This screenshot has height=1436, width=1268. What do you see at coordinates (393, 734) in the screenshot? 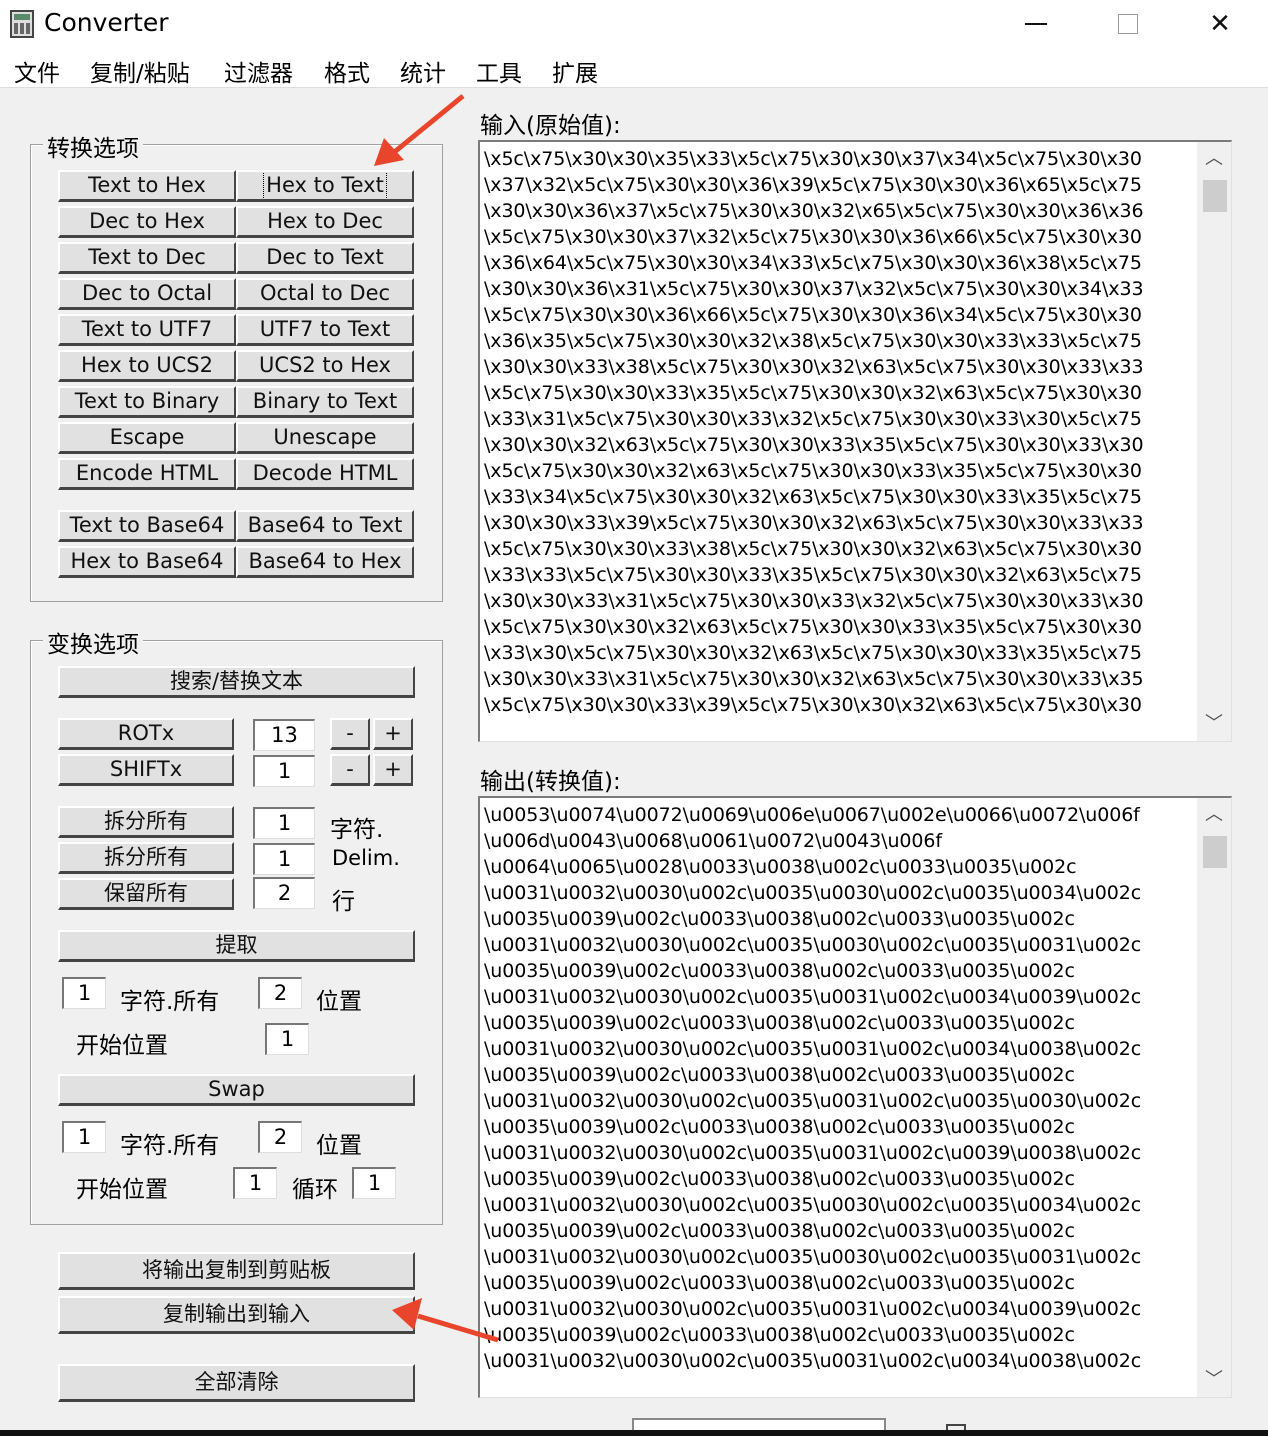
I see `rotx-increment-button: +` at bounding box center [393, 734].